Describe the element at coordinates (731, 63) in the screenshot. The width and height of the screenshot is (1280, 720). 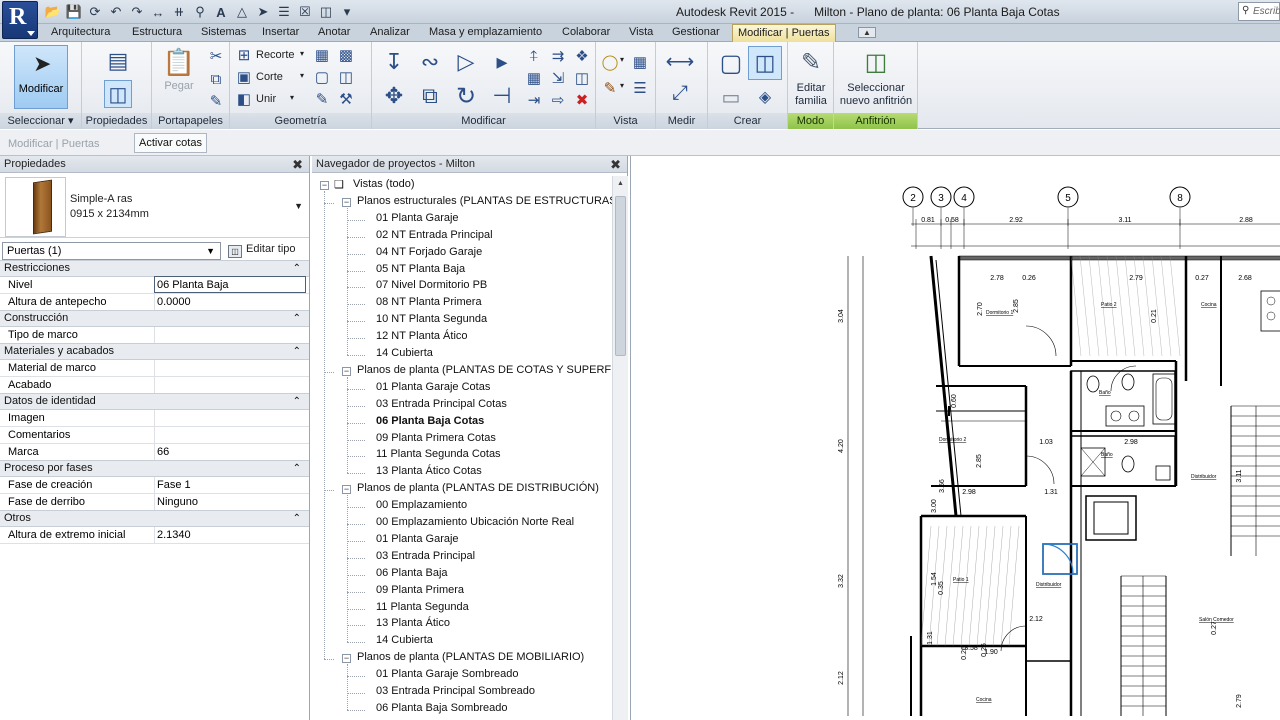
I see `create-similar-icon: ▢` at that location.